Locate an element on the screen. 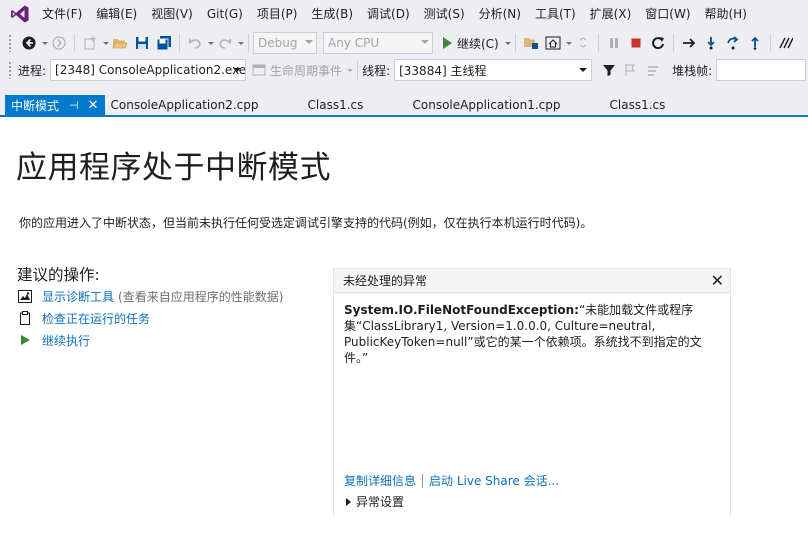  navigate-back-button is located at coordinates (29, 43).